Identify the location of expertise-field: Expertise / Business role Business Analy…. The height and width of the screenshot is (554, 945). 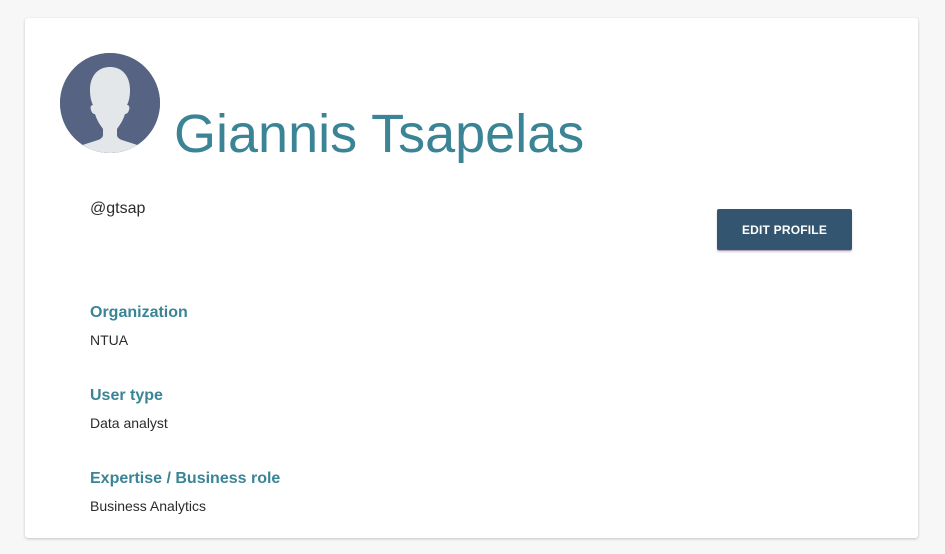
(185, 492).